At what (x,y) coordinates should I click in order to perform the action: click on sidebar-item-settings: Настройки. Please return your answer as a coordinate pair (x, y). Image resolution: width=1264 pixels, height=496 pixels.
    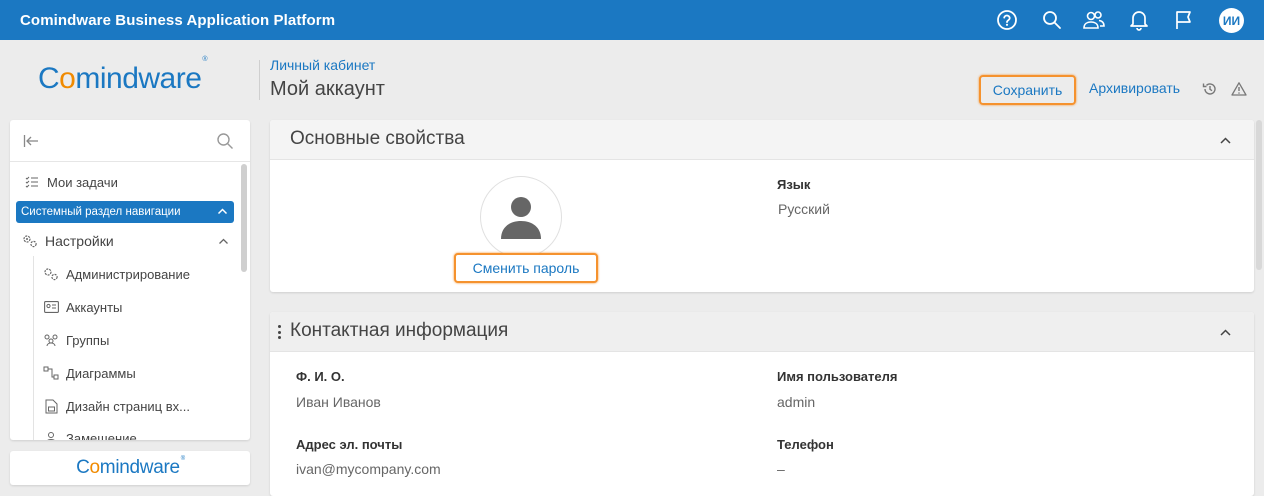
    Looking at the image, I should click on (68, 241).